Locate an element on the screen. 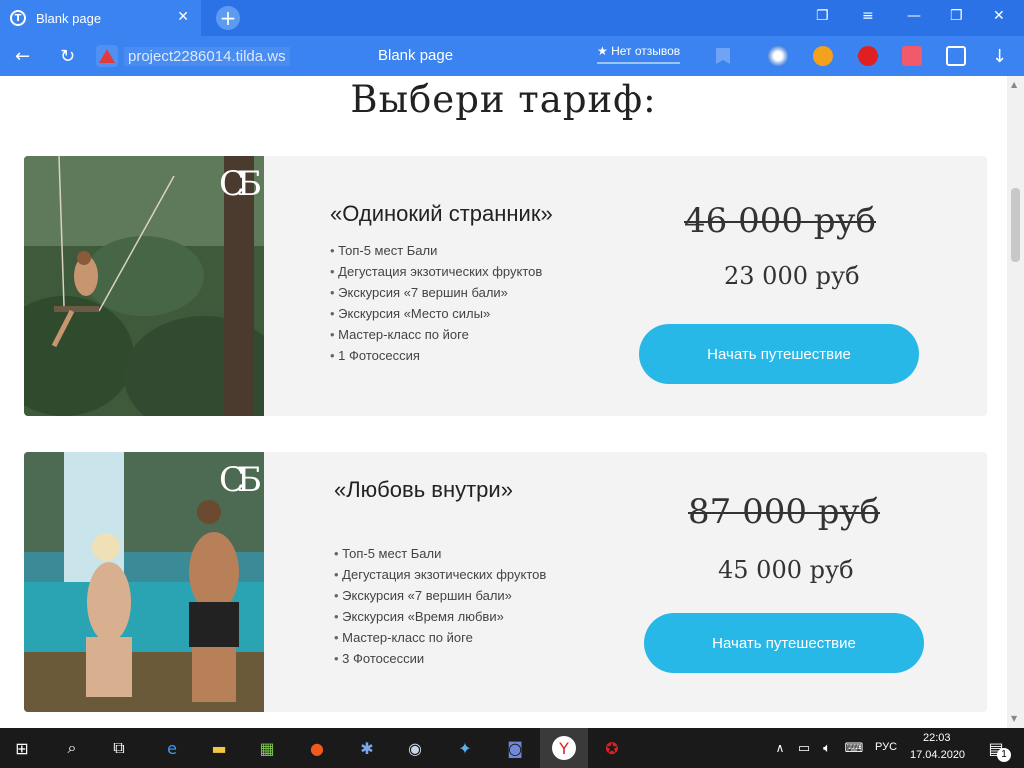  new-price: 45 000 руб is located at coordinates (786, 570).